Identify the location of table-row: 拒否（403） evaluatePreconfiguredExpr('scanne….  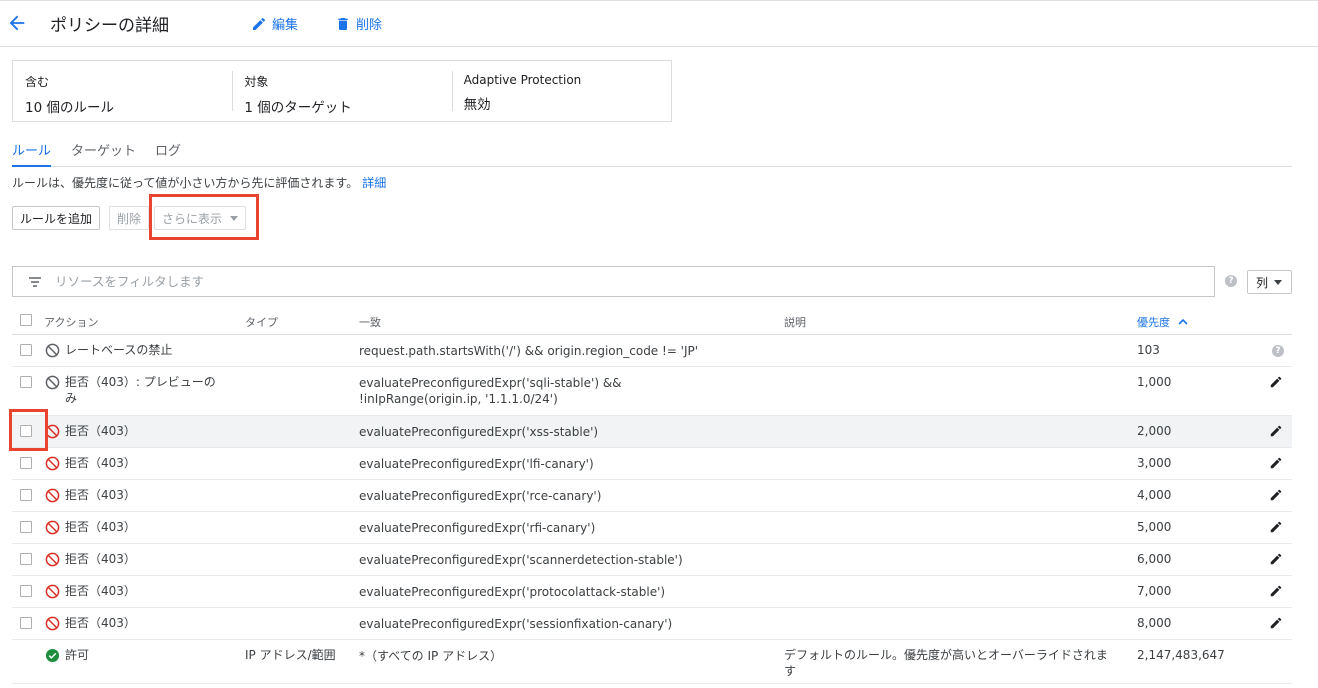
(652, 560).